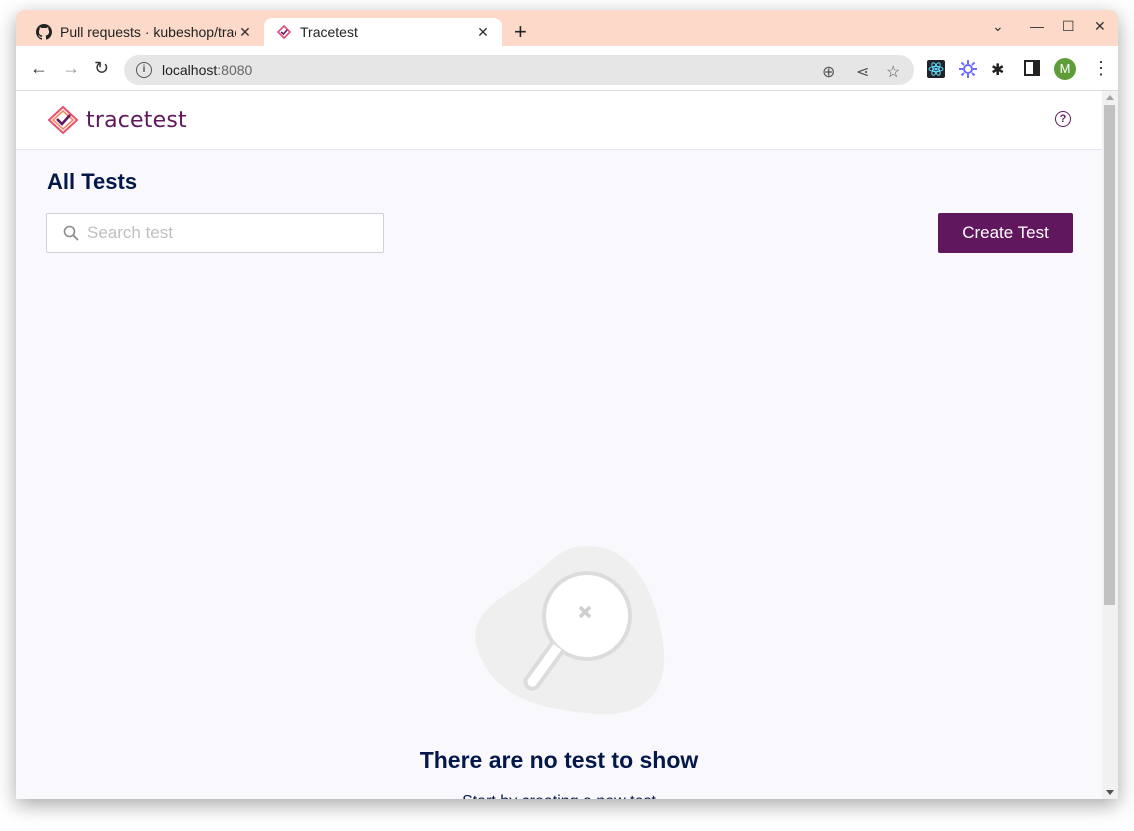 The width and height of the screenshot is (1134, 831). I want to click on tab-title: Tracetest, so click(329, 32).